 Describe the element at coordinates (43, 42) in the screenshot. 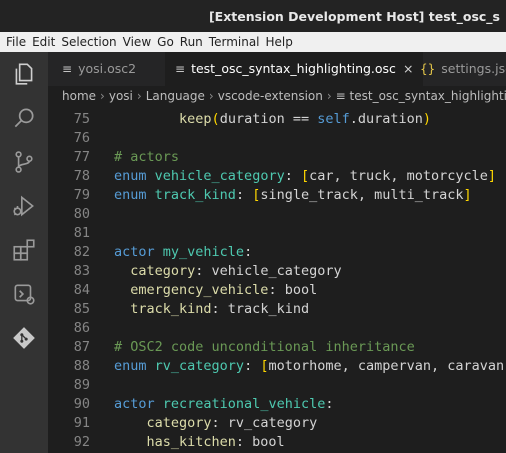

I see `menu-edit: Edit` at that location.